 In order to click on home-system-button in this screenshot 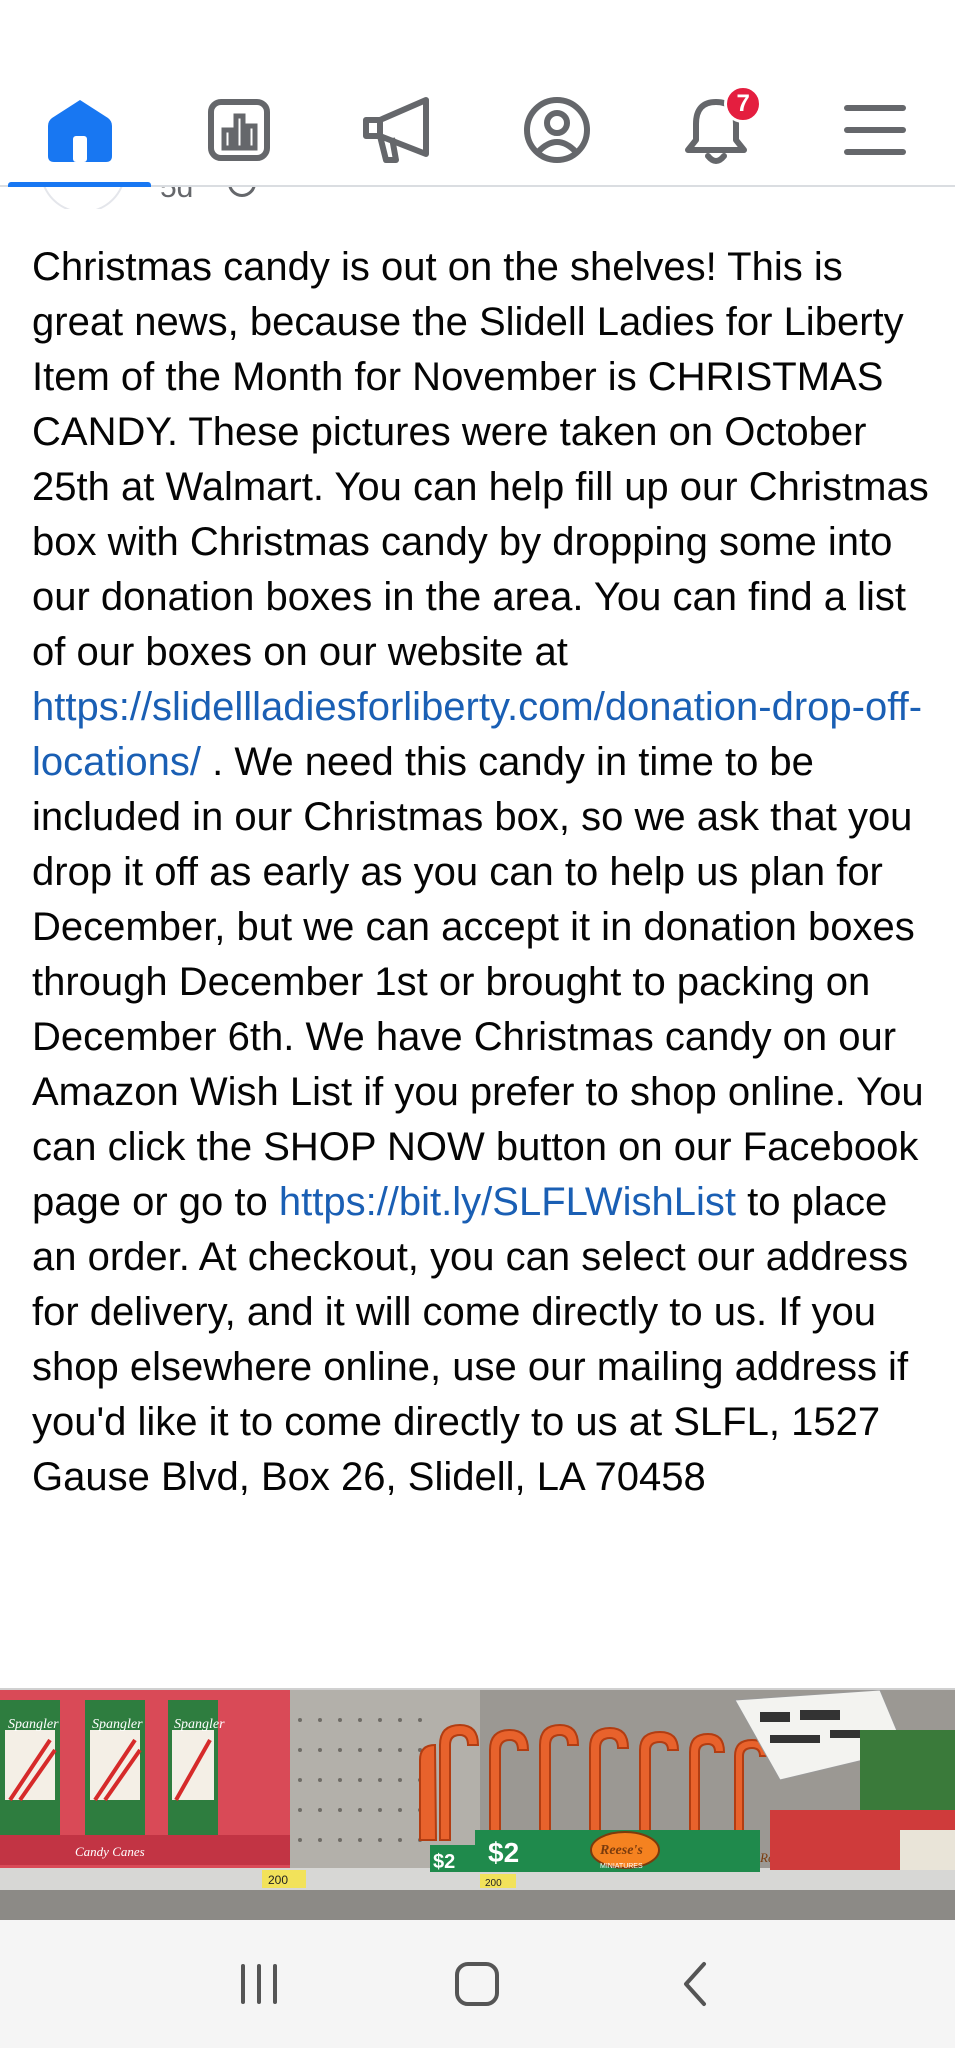, I will do `click(477, 1984)`.